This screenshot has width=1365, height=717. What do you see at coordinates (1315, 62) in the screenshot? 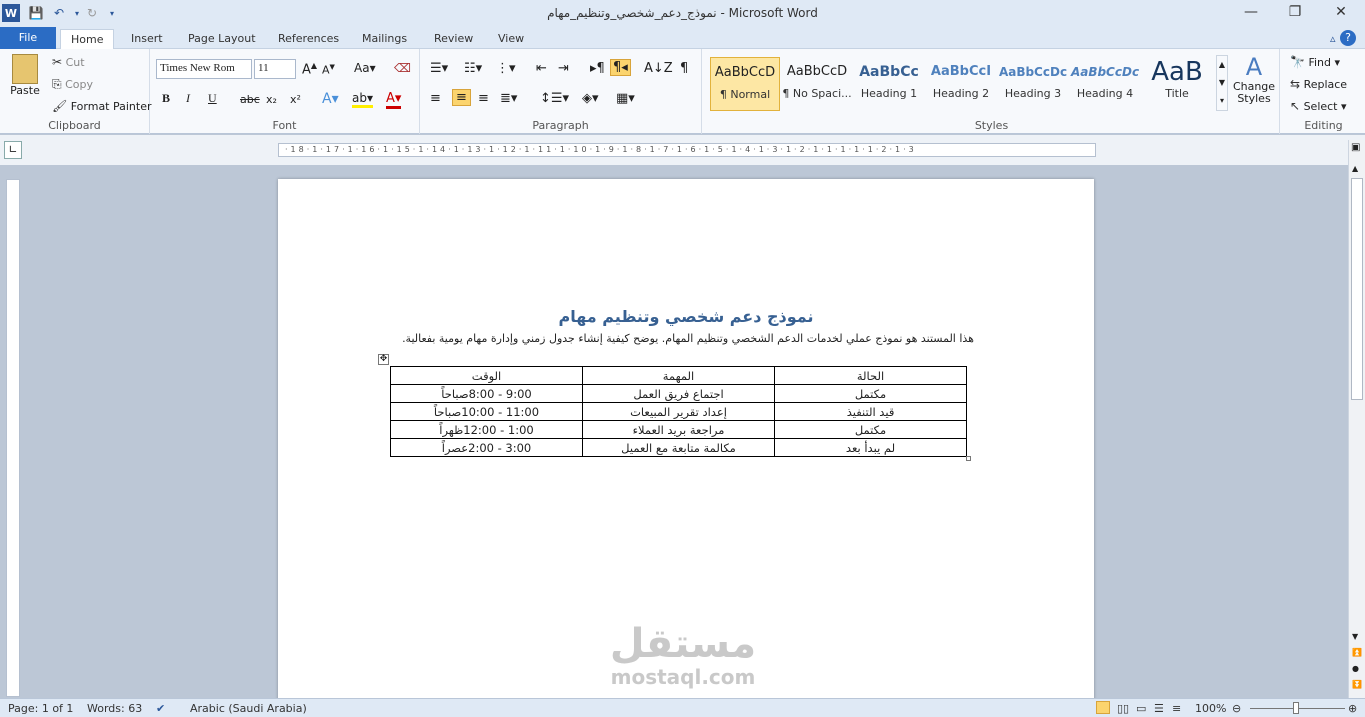
I see `find-button: 🔭 Find ▾` at bounding box center [1315, 62].